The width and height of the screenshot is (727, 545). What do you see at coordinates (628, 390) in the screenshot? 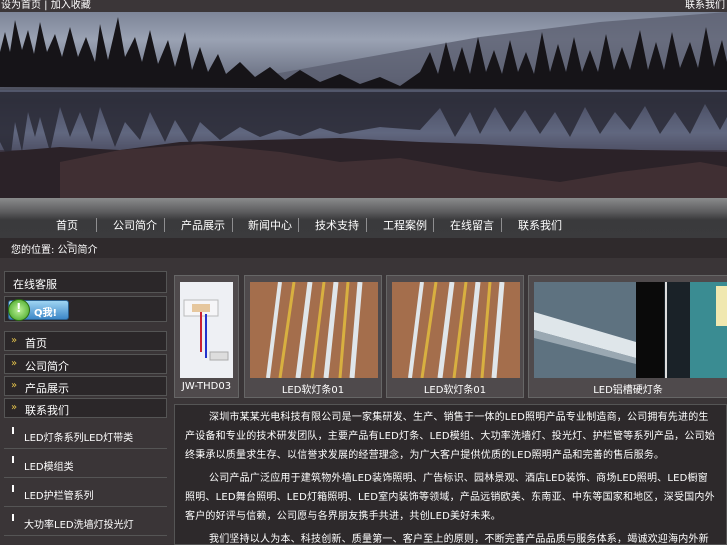
I see `product-caption: LED铝槽硬灯条` at bounding box center [628, 390].